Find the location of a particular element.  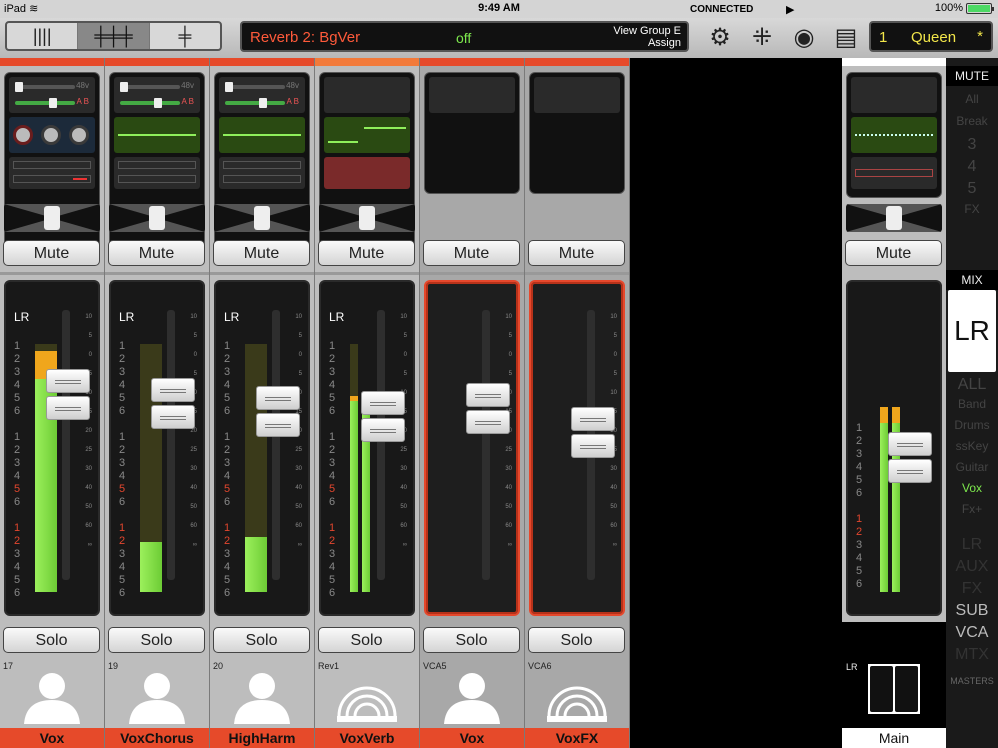

lr-assign-label: LR is located at coordinates (337, 317).